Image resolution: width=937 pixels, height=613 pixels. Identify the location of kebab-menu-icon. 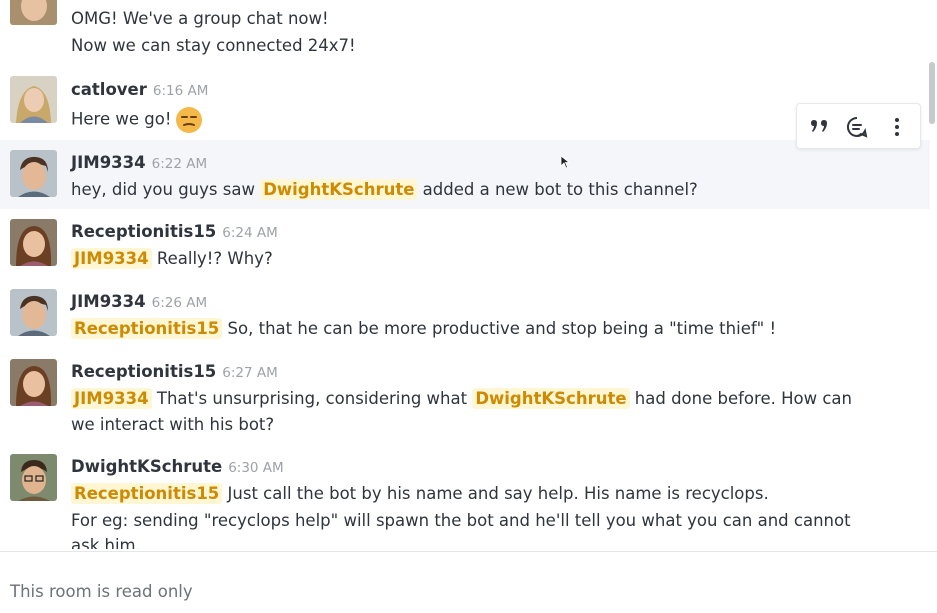
(897, 127).